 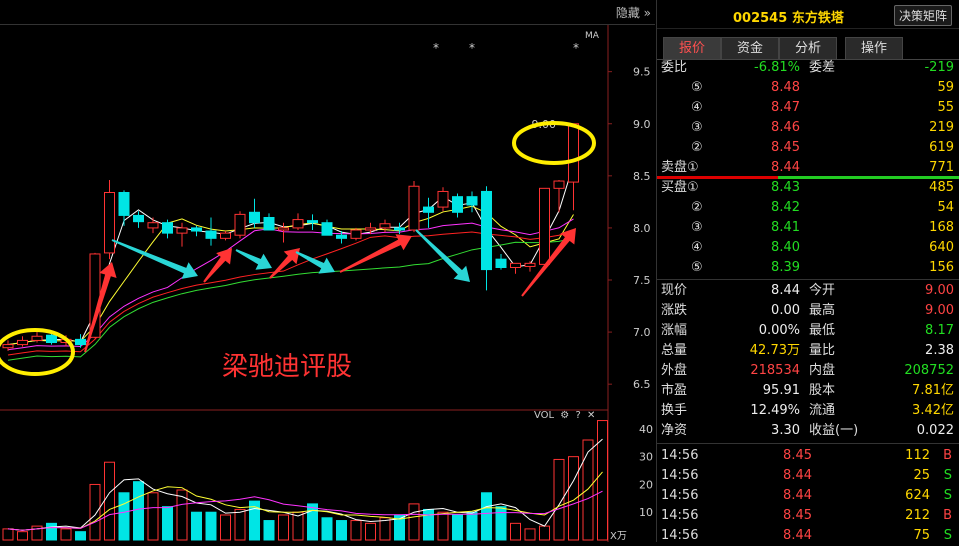 What do you see at coordinates (785, 187) in the screenshot?
I see `bid-price: 8.43` at bounding box center [785, 187].